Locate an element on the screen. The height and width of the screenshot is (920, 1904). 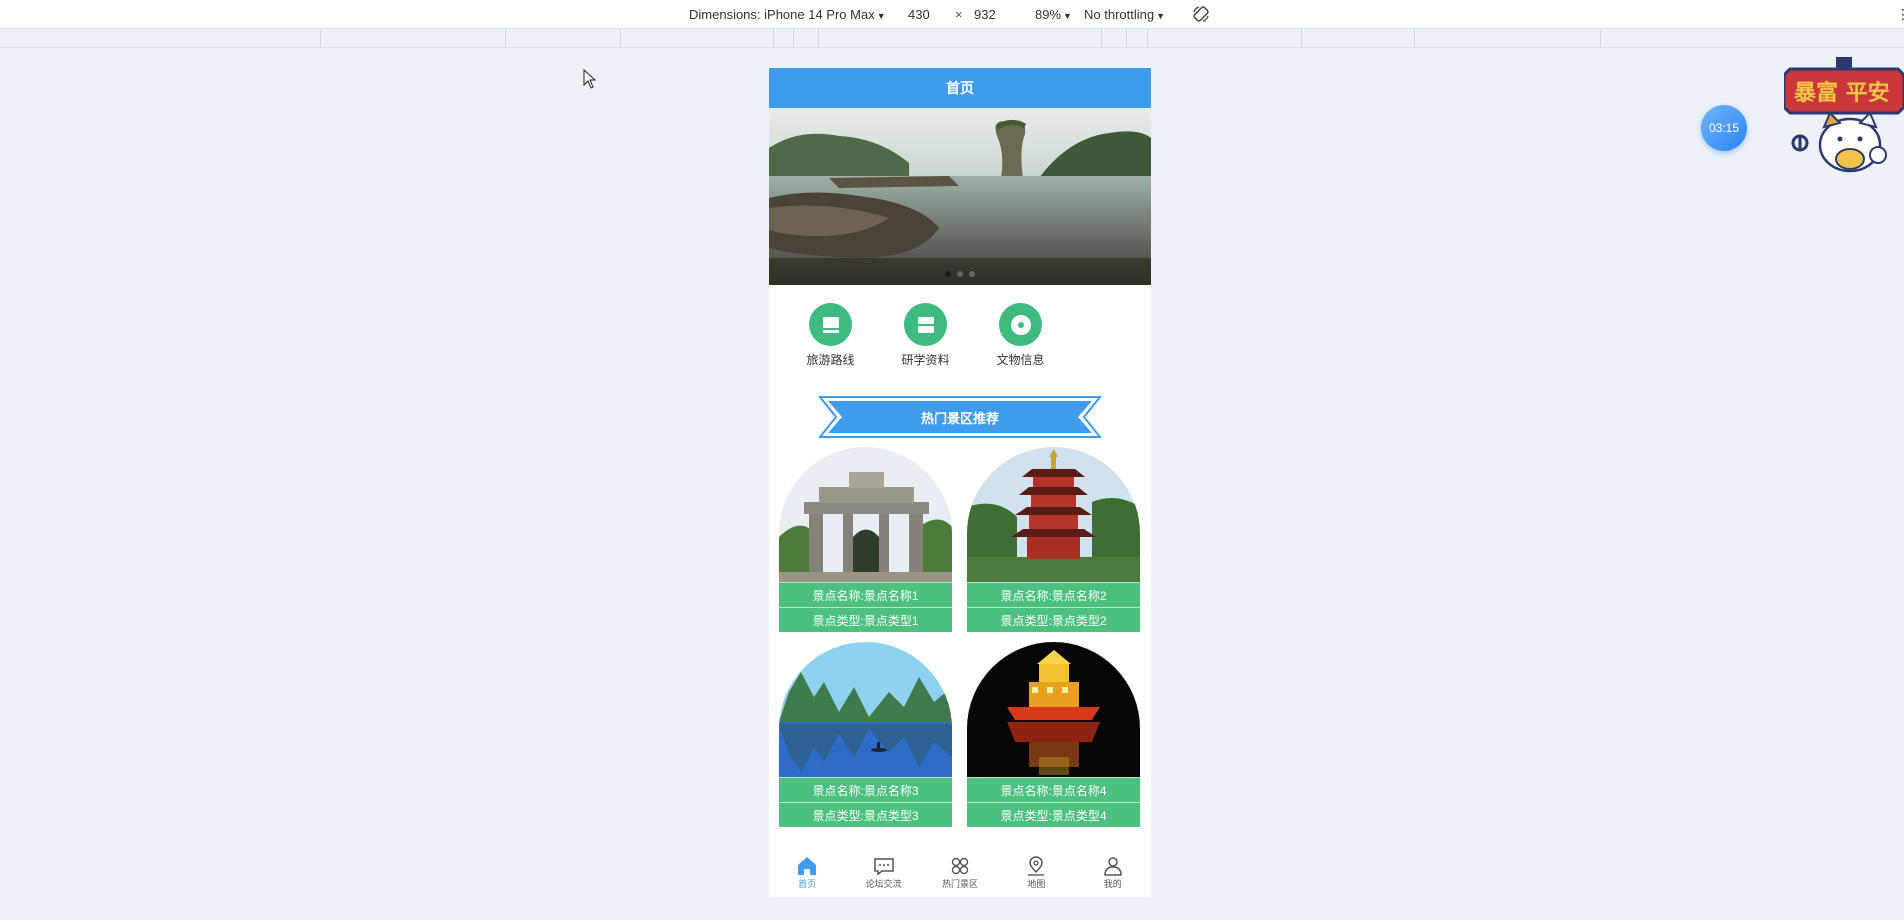
banner-carousel is located at coordinates (960, 196).